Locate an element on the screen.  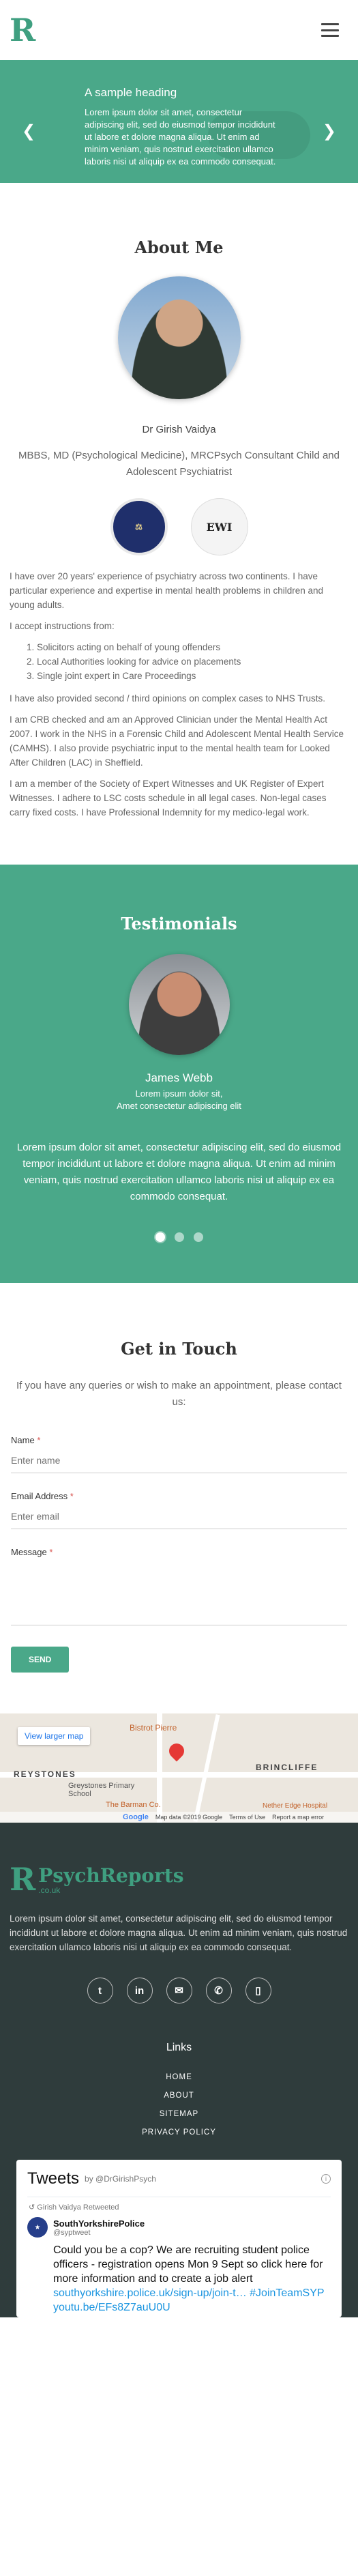
report-error-link: Report a map error is located at coordinates (298, 1817).